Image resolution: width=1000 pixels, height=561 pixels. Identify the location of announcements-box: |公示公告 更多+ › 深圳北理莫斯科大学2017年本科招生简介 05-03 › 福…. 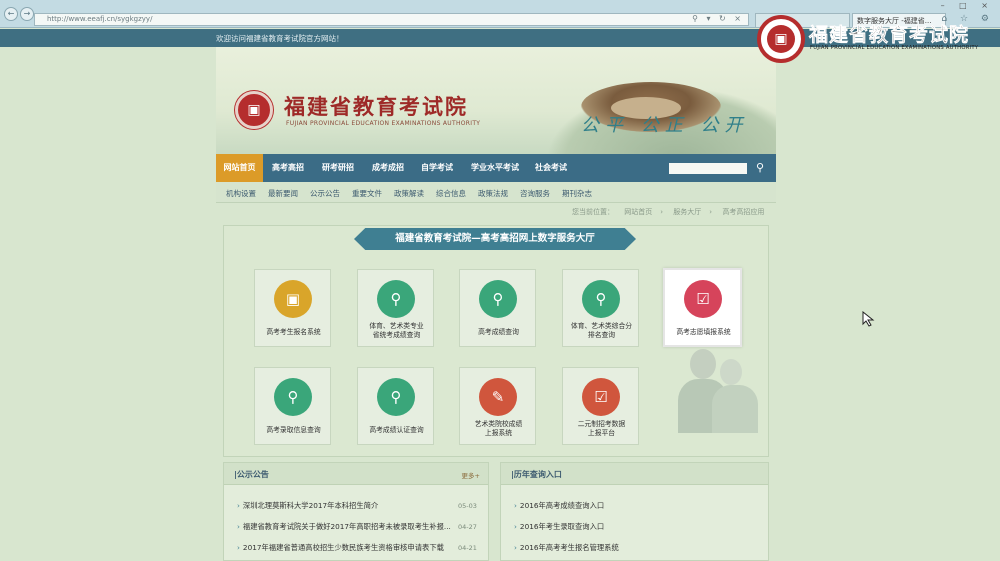
(356, 511).